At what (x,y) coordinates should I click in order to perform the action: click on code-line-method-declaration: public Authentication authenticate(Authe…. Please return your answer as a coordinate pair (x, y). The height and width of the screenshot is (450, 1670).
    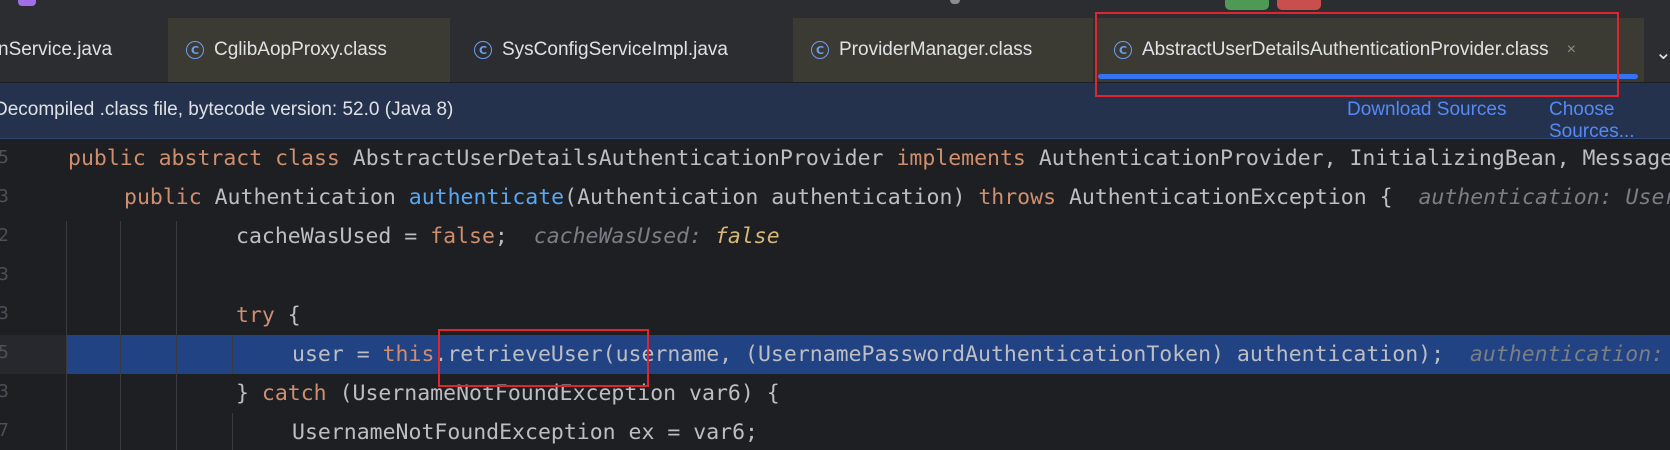
    Looking at the image, I should click on (835, 197).